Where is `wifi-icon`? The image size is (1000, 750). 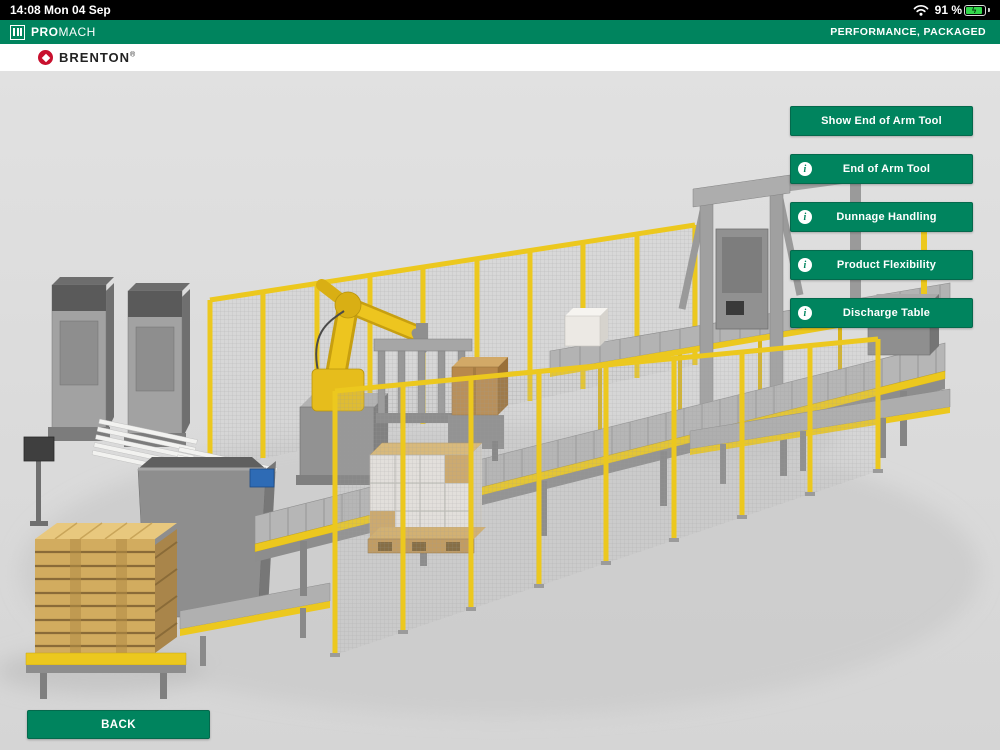
wifi-icon is located at coordinates (920, 10).